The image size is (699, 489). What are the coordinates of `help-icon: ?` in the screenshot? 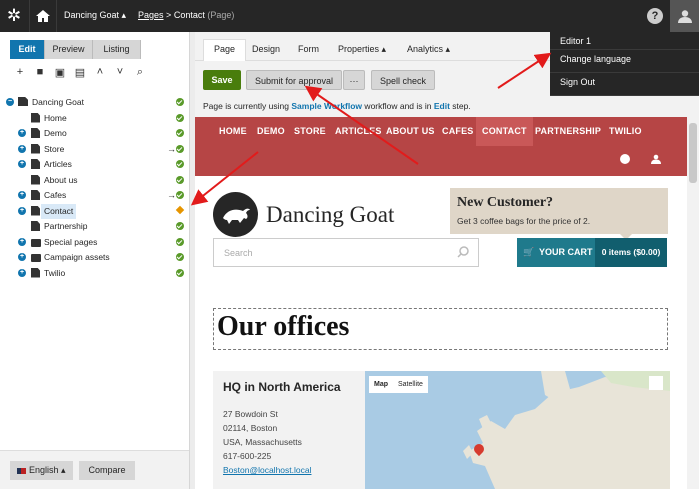 It's located at (655, 16).